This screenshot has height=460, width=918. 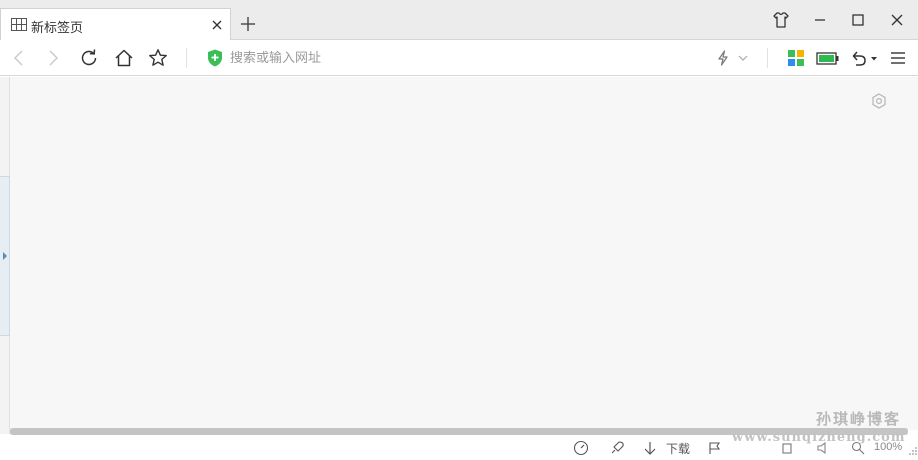 I want to click on minimize-icon, so click(x=820, y=20).